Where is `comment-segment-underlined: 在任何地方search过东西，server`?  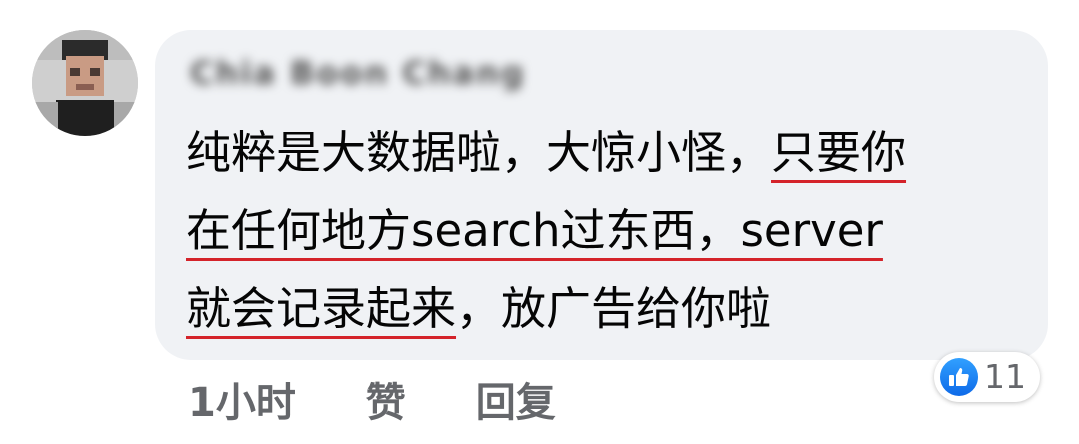
comment-segment-underlined: 在任何地方search过东西，server is located at coordinates (534, 230).